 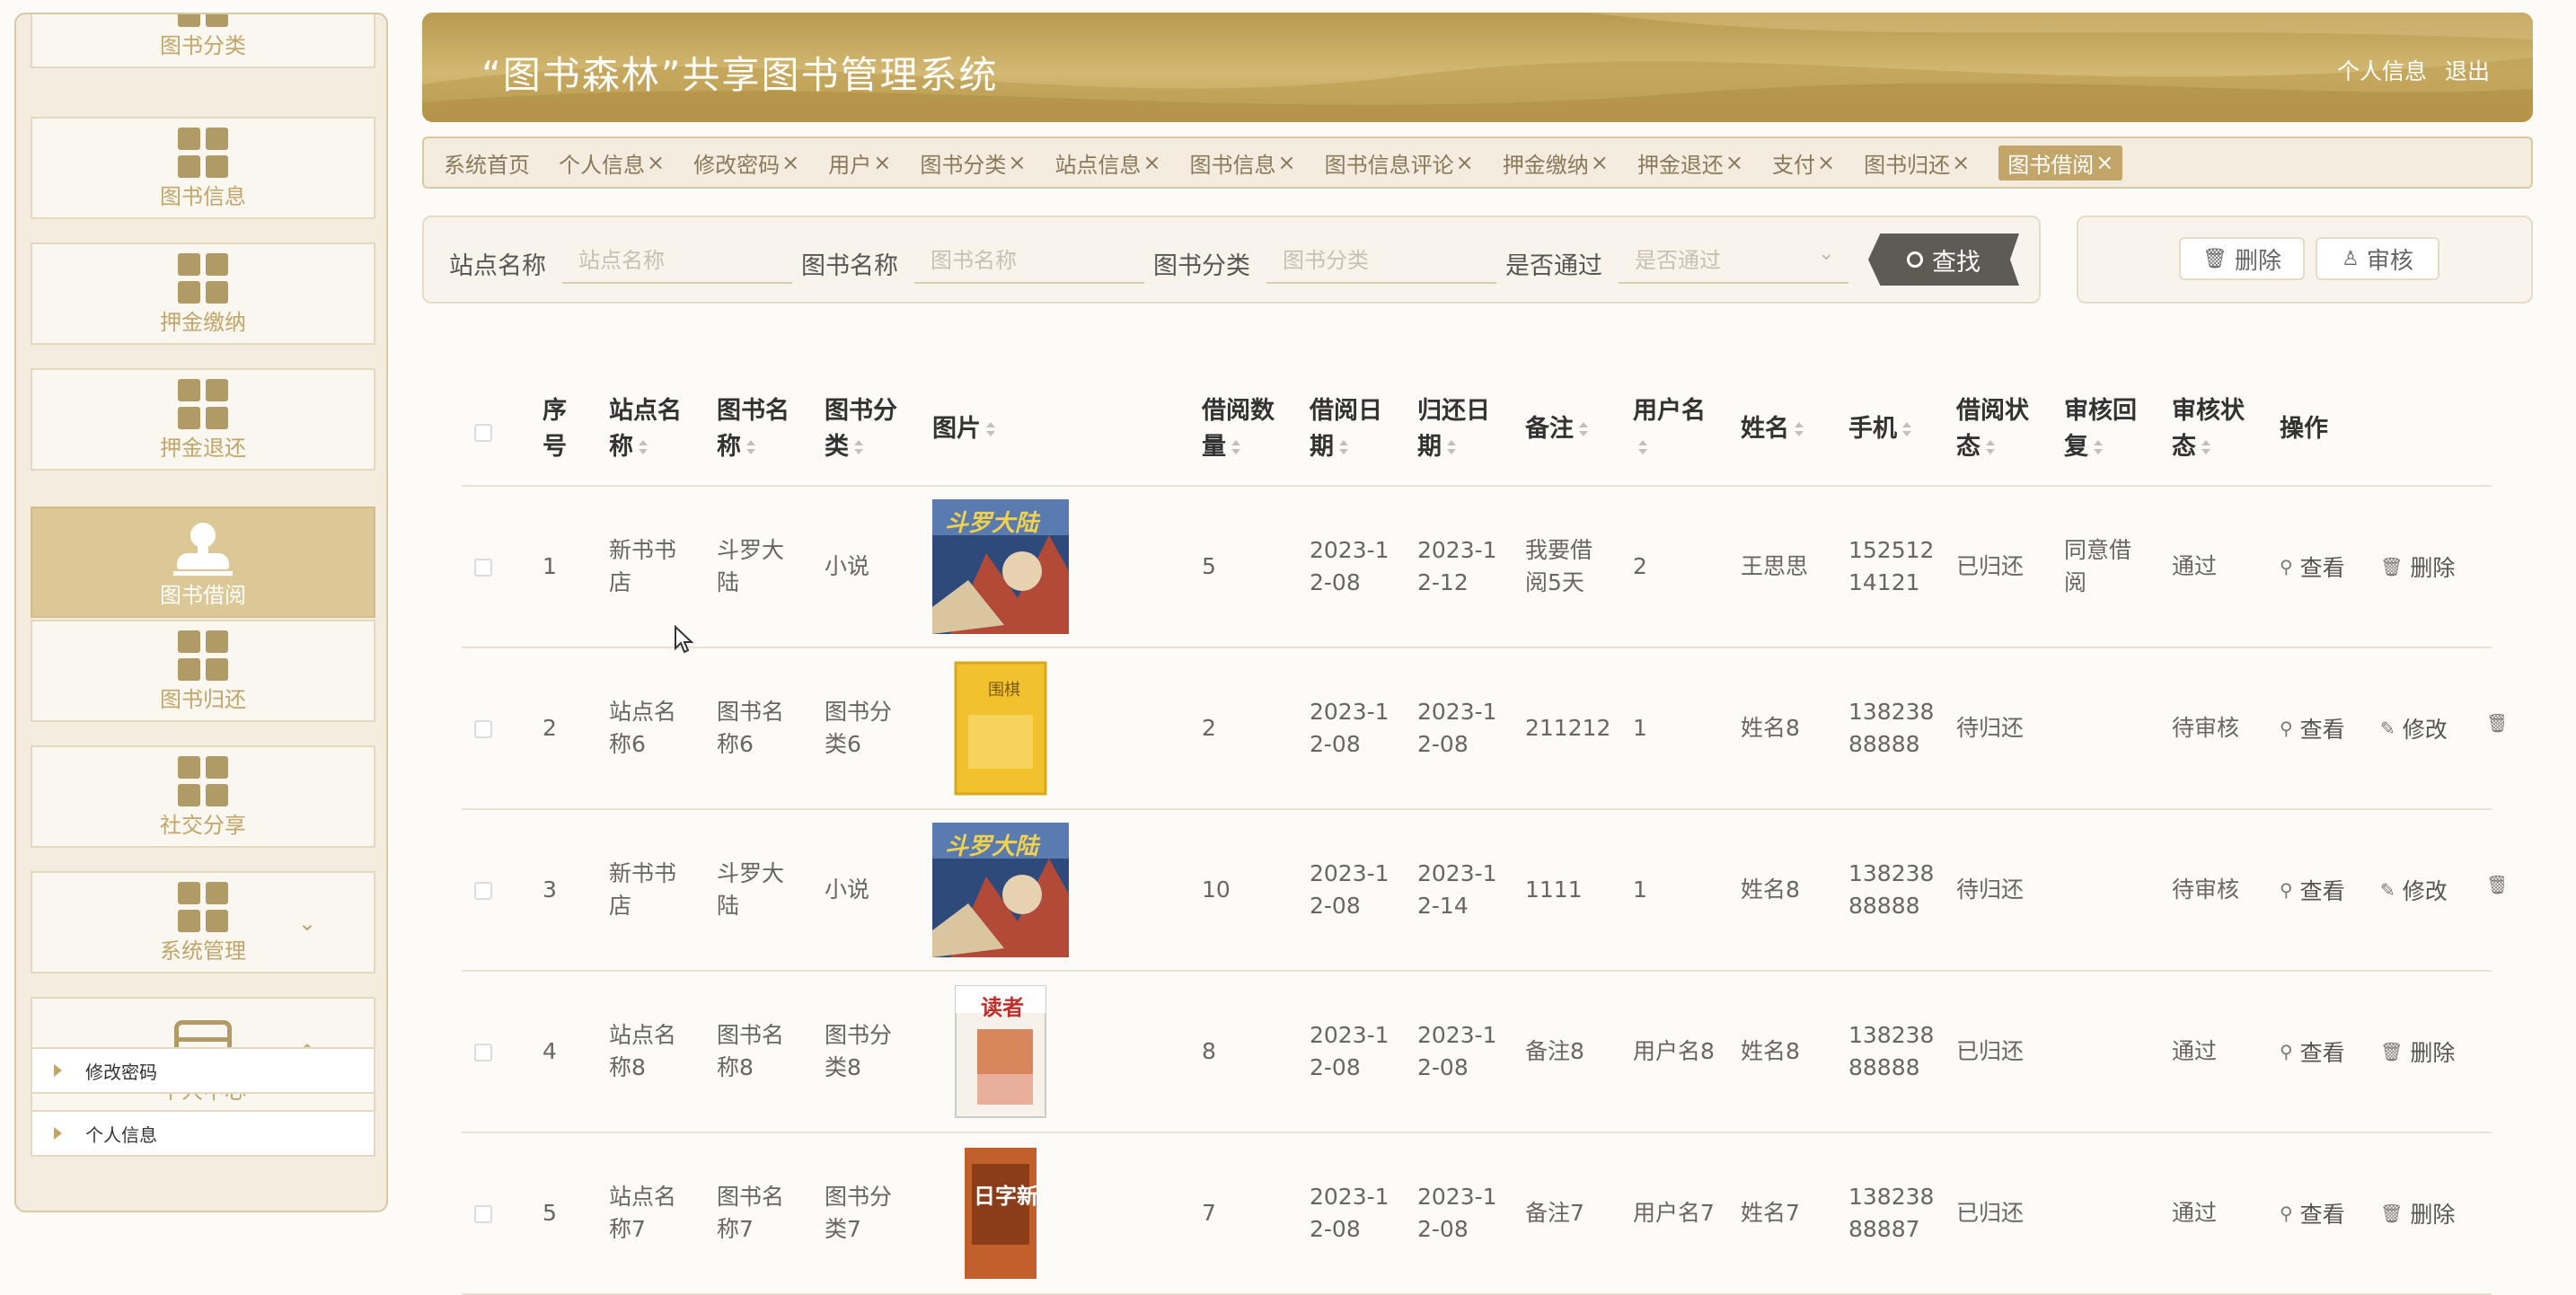 I want to click on column-header-qty: 借阅数量, so click(x=1238, y=429).